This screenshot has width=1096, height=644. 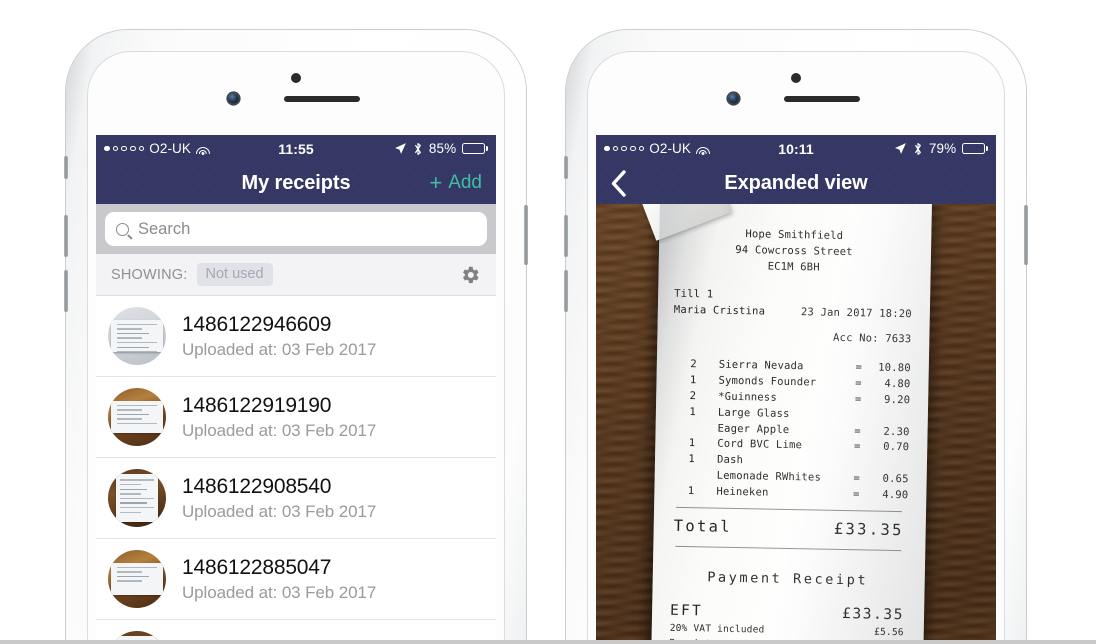 I want to click on receipt-line-item: 1 Heineken = 4.90, so click(x=798, y=493).